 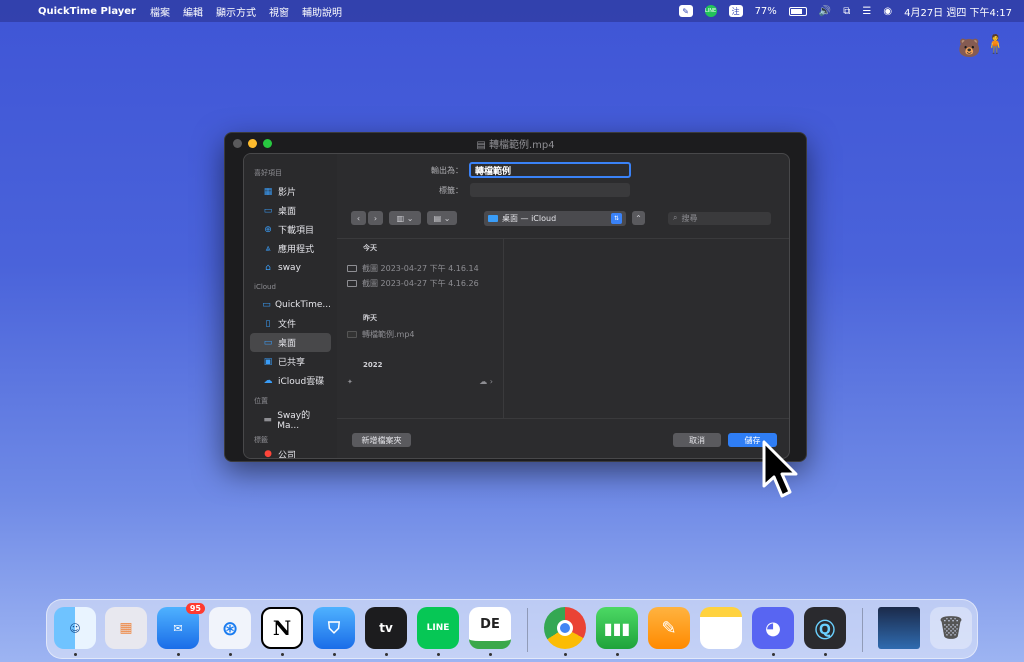 I want to click on group-button: ▤ ⌄, so click(x=442, y=218).